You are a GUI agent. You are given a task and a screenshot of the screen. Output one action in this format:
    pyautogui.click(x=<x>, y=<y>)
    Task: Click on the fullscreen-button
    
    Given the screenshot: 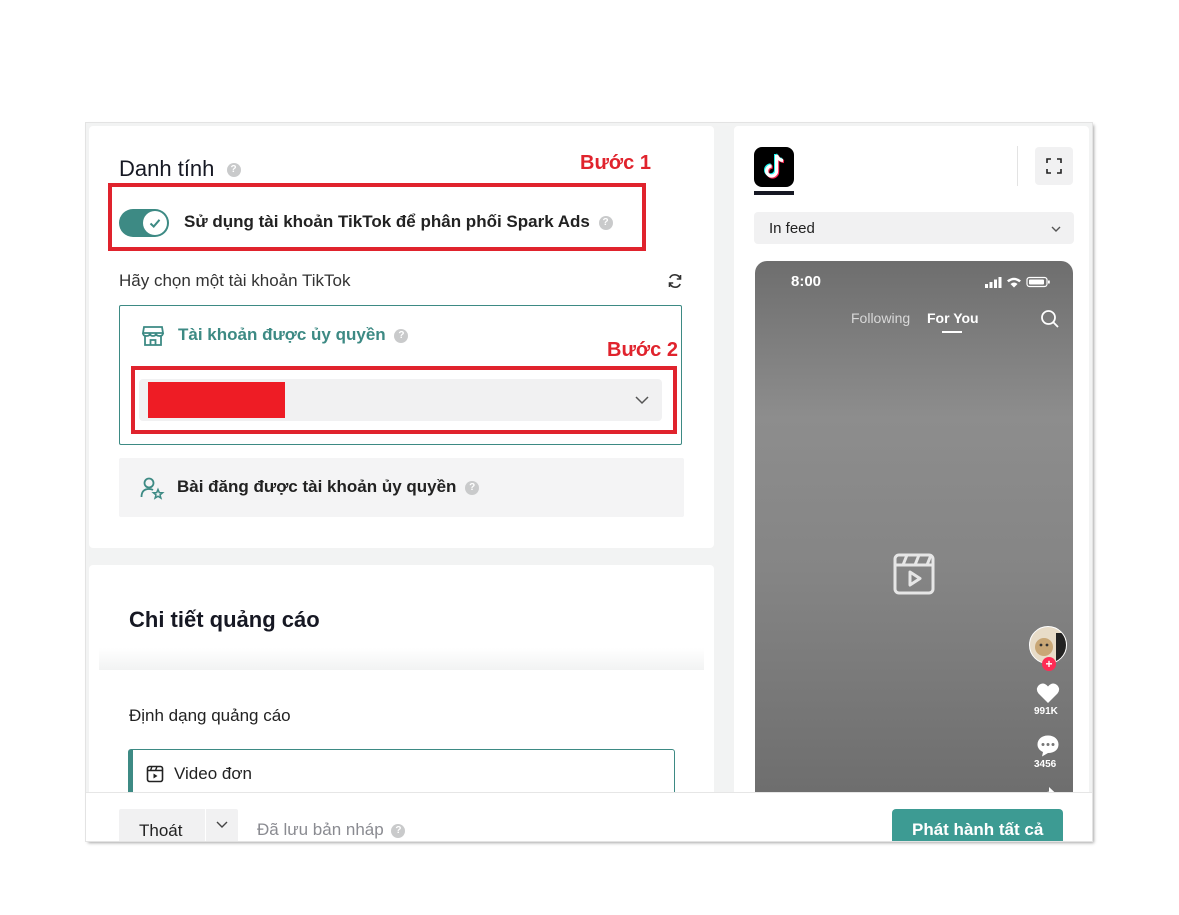 What is the action you would take?
    pyautogui.click(x=1054, y=166)
    